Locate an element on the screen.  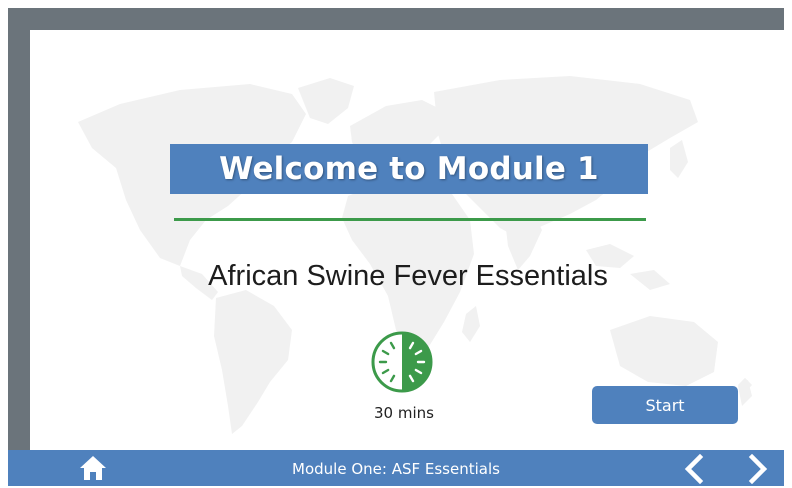
footer-title: Module One: ASF Essentials is located at coordinates (396, 469).